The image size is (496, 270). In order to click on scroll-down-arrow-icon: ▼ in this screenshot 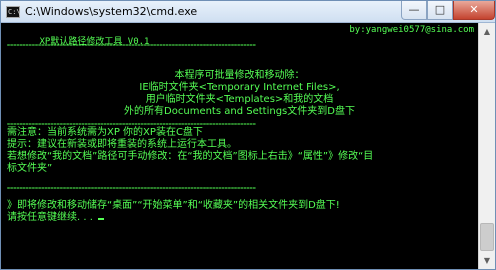, I will do `click(487, 260)`.